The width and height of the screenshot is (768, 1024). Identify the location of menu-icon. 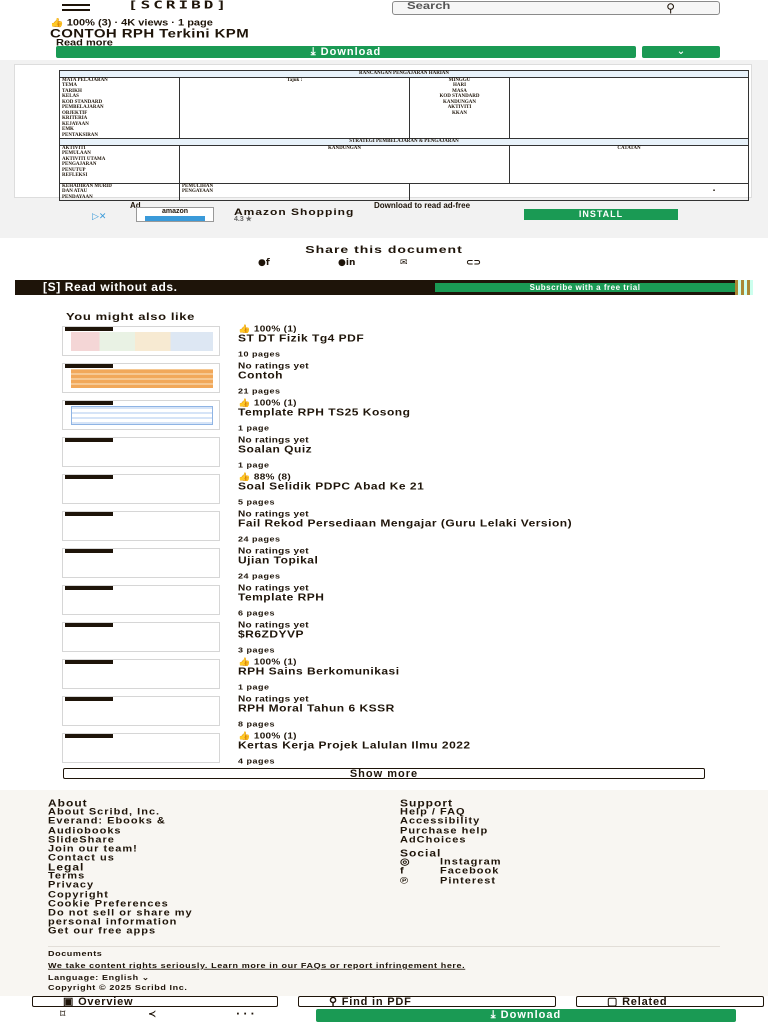
(76, 9).